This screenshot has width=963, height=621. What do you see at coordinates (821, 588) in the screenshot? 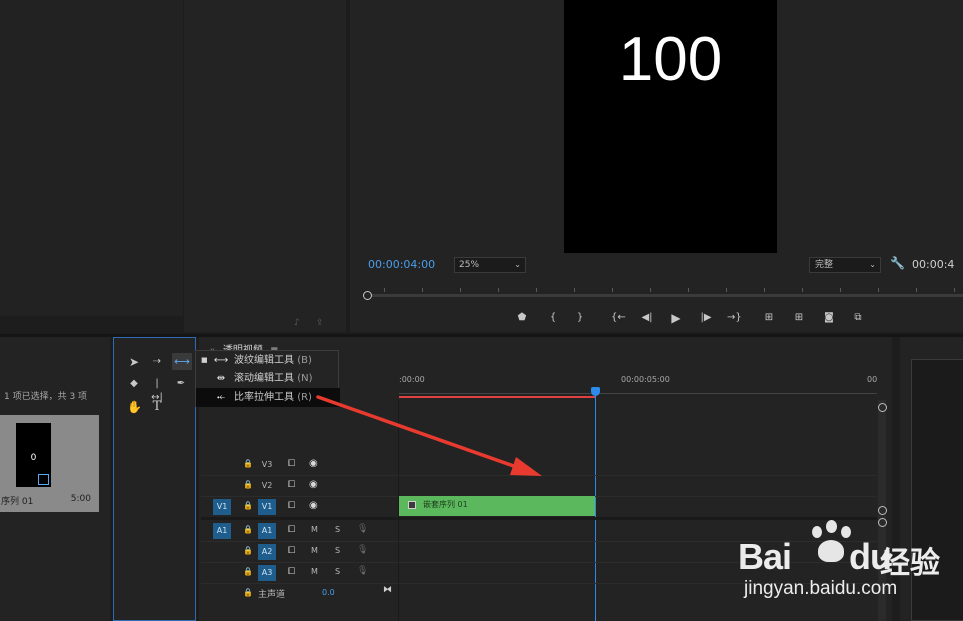
I see `watermark-url: jingyan.baidu.com` at bounding box center [821, 588].